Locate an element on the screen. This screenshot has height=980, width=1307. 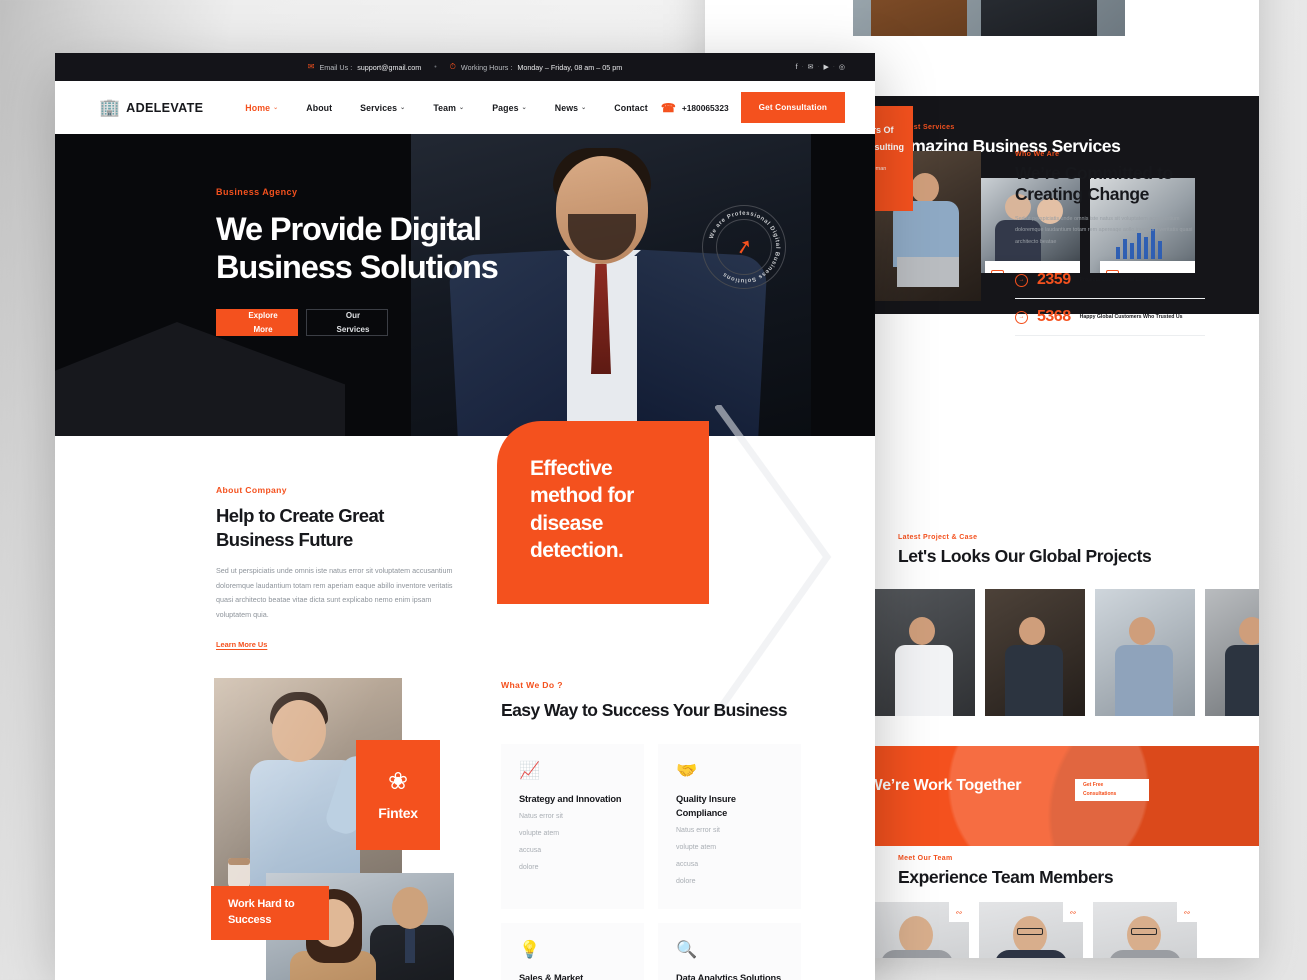
preview-who-title: We’re Committed to Creating Change is located at coordinates (1094, 183).